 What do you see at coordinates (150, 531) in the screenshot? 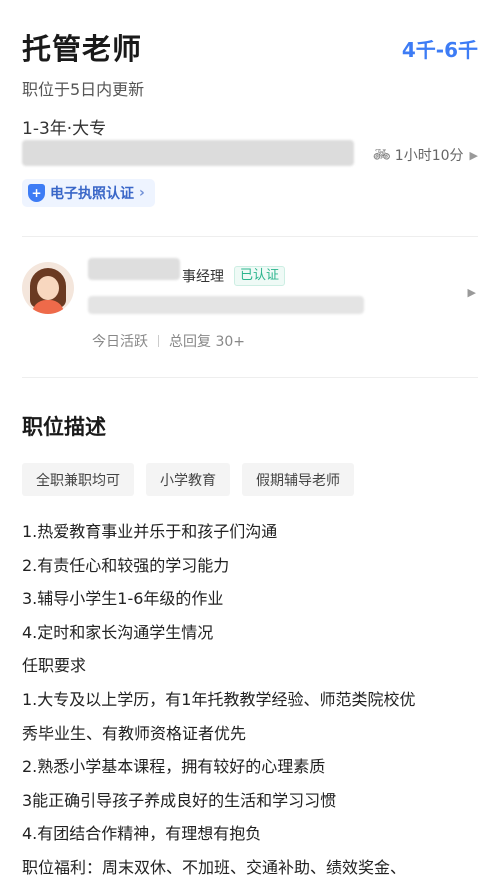
I see `description-line: 1.热爱教育事业并乐于和孩子们沟通` at bounding box center [150, 531].